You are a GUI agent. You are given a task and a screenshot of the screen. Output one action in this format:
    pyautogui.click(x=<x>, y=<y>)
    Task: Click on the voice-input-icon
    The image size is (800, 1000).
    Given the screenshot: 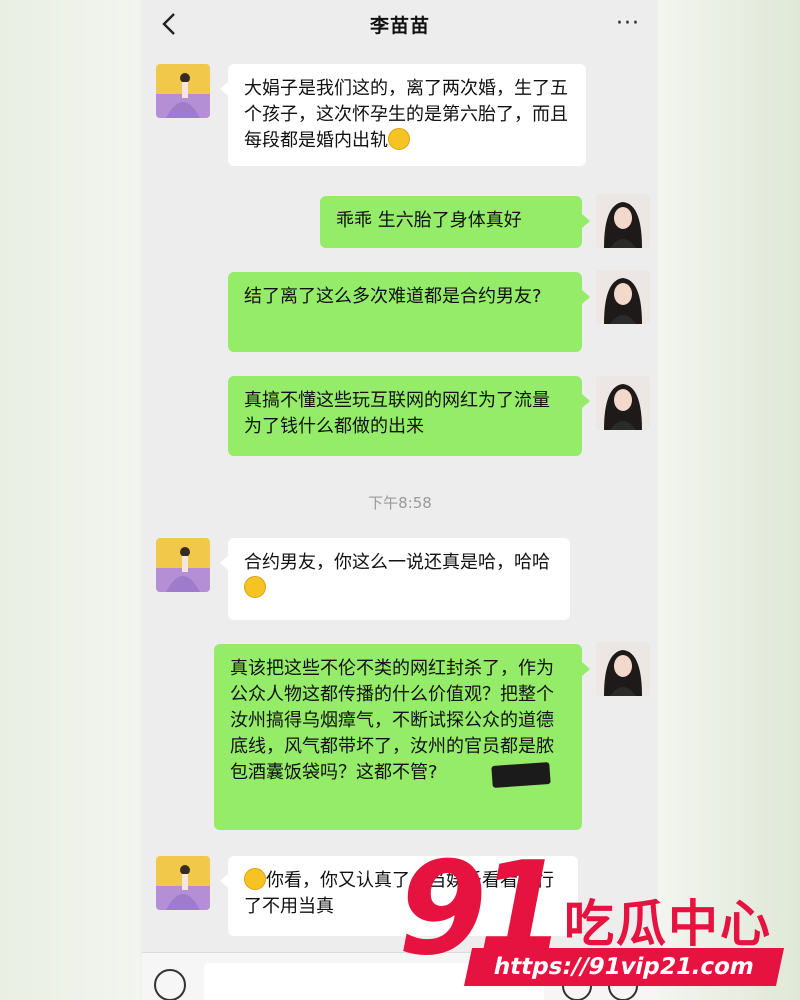 What is the action you would take?
    pyautogui.click(x=170, y=984)
    